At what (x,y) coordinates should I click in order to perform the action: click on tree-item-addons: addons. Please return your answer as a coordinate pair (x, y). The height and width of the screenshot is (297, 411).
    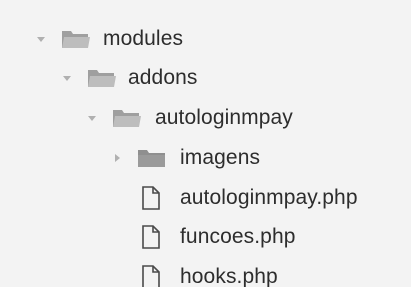
    Looking at the image, I should click on (205, 78).